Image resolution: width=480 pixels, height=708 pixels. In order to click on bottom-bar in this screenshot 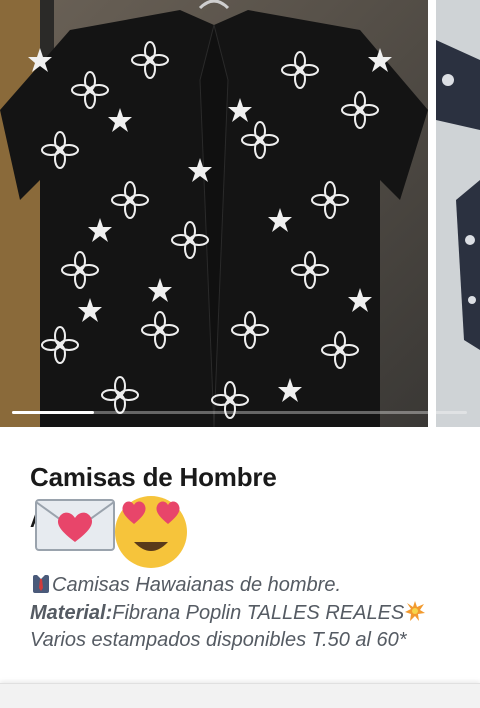, I will do `click(240, 695)`.